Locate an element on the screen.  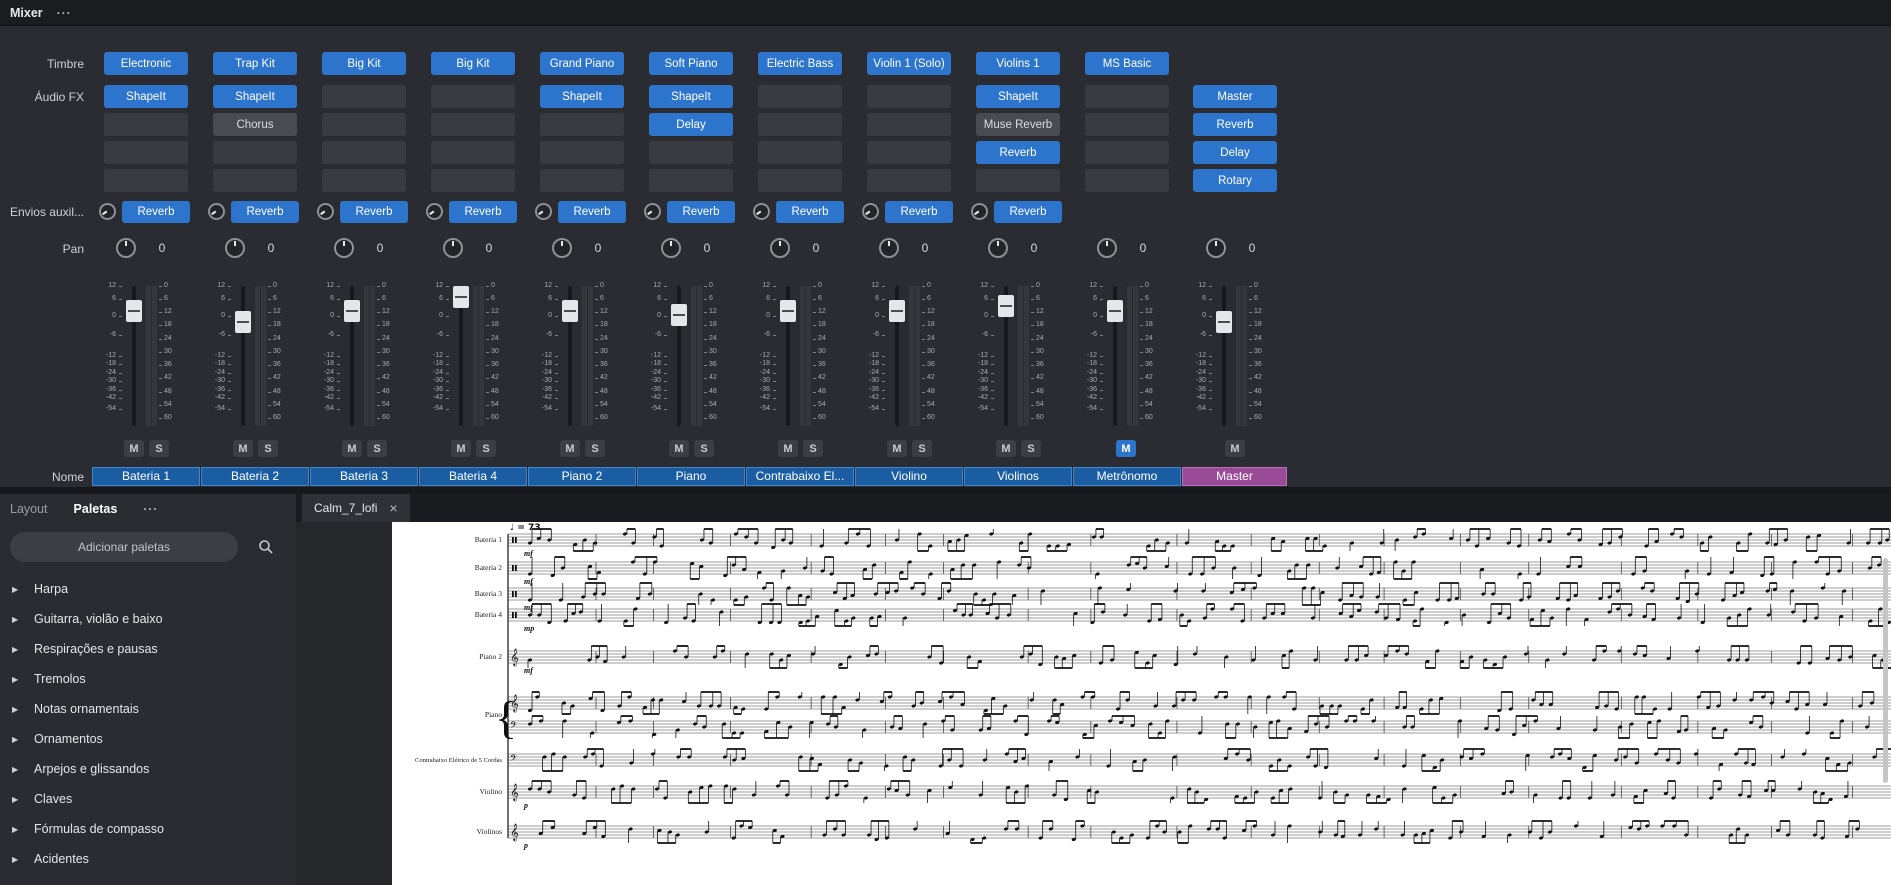
timbre-button: Violins 1 is located at coordinates (1018, 63).